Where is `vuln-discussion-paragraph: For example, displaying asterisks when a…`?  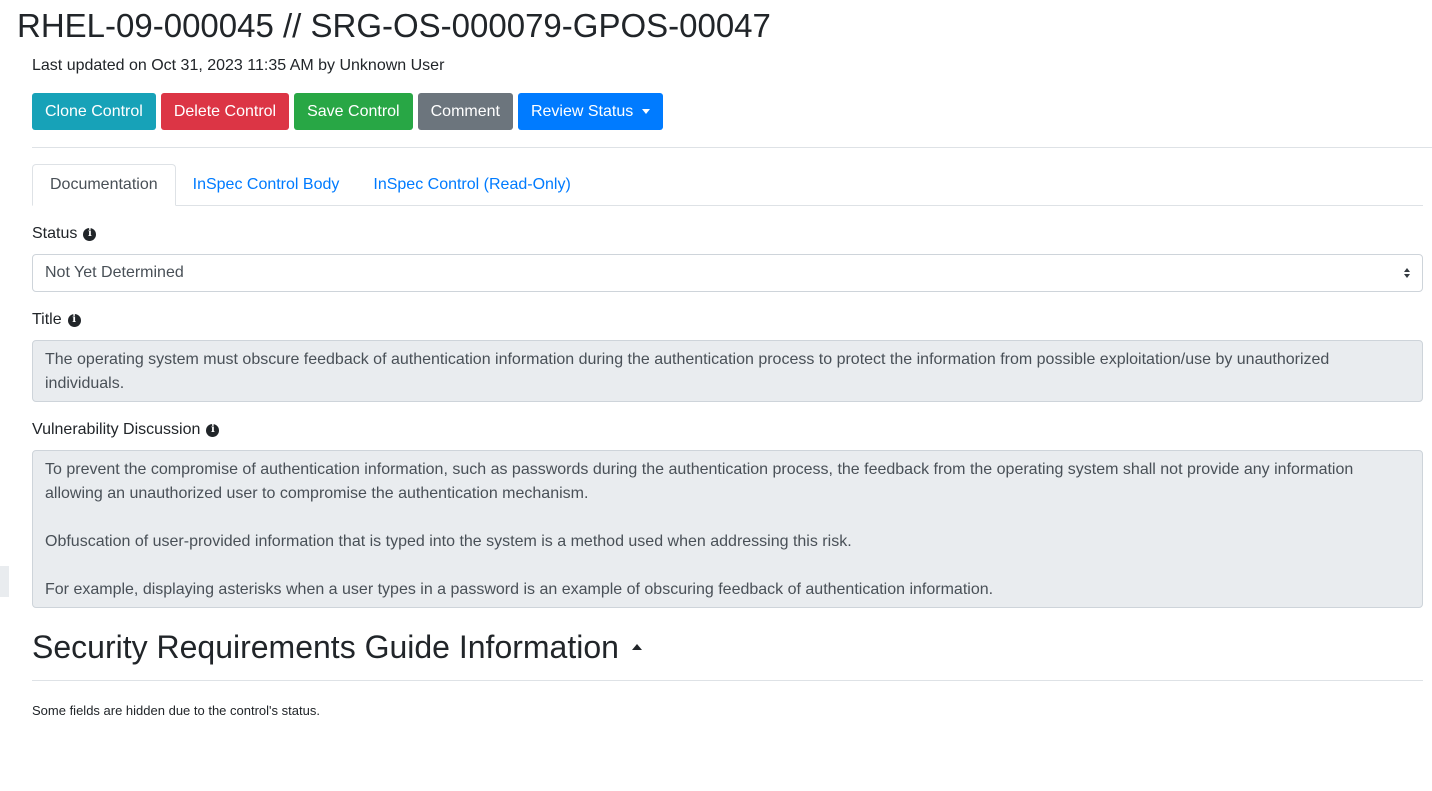
vuln-discussion-paragraph: For example, displaying asterisks when a… is located at coordinates (519, 589).